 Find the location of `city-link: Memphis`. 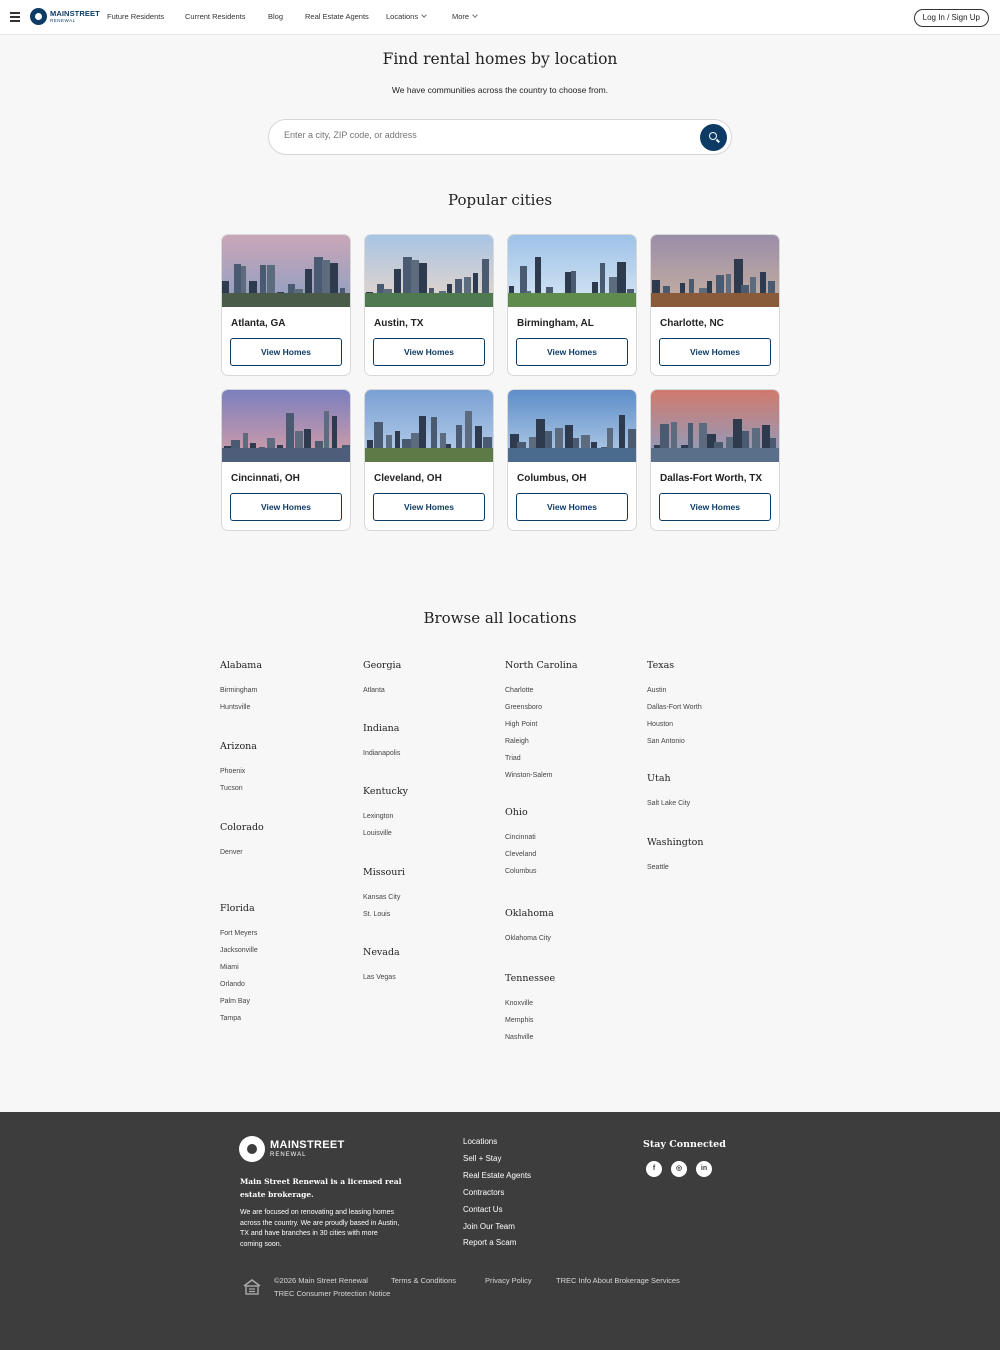

city-link: Memphis is located at coordinates (519, 1020).